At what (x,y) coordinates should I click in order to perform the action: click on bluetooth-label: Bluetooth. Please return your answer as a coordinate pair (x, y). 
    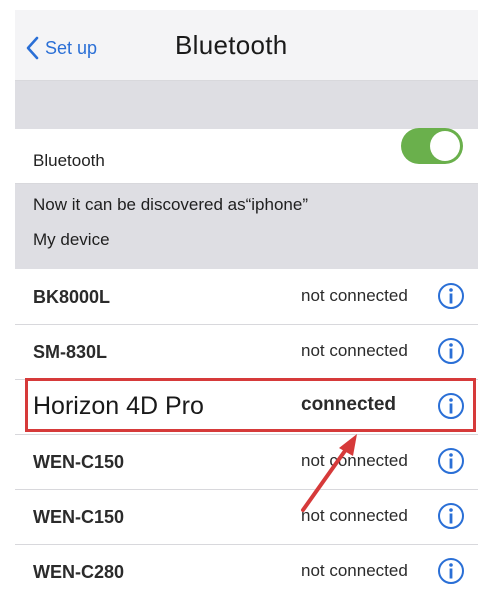
    Looking at the image, I should click on (69, 160).